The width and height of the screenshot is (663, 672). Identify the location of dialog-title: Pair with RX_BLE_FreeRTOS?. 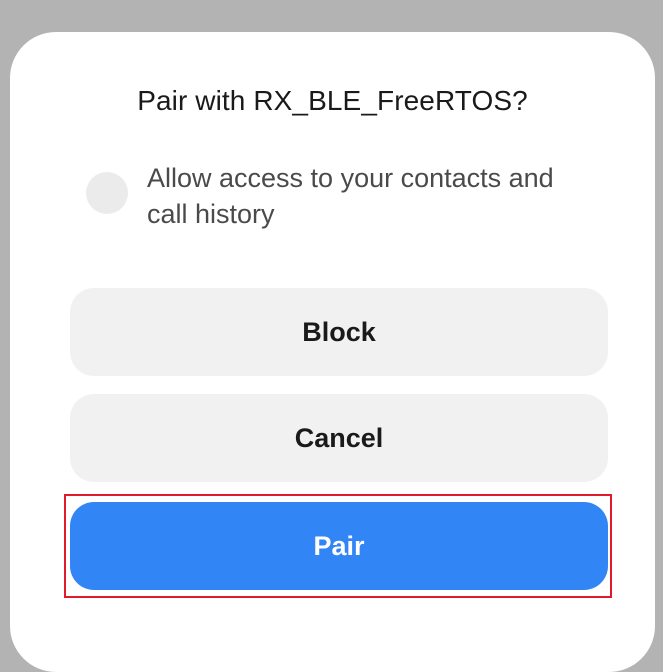
(332, 100).